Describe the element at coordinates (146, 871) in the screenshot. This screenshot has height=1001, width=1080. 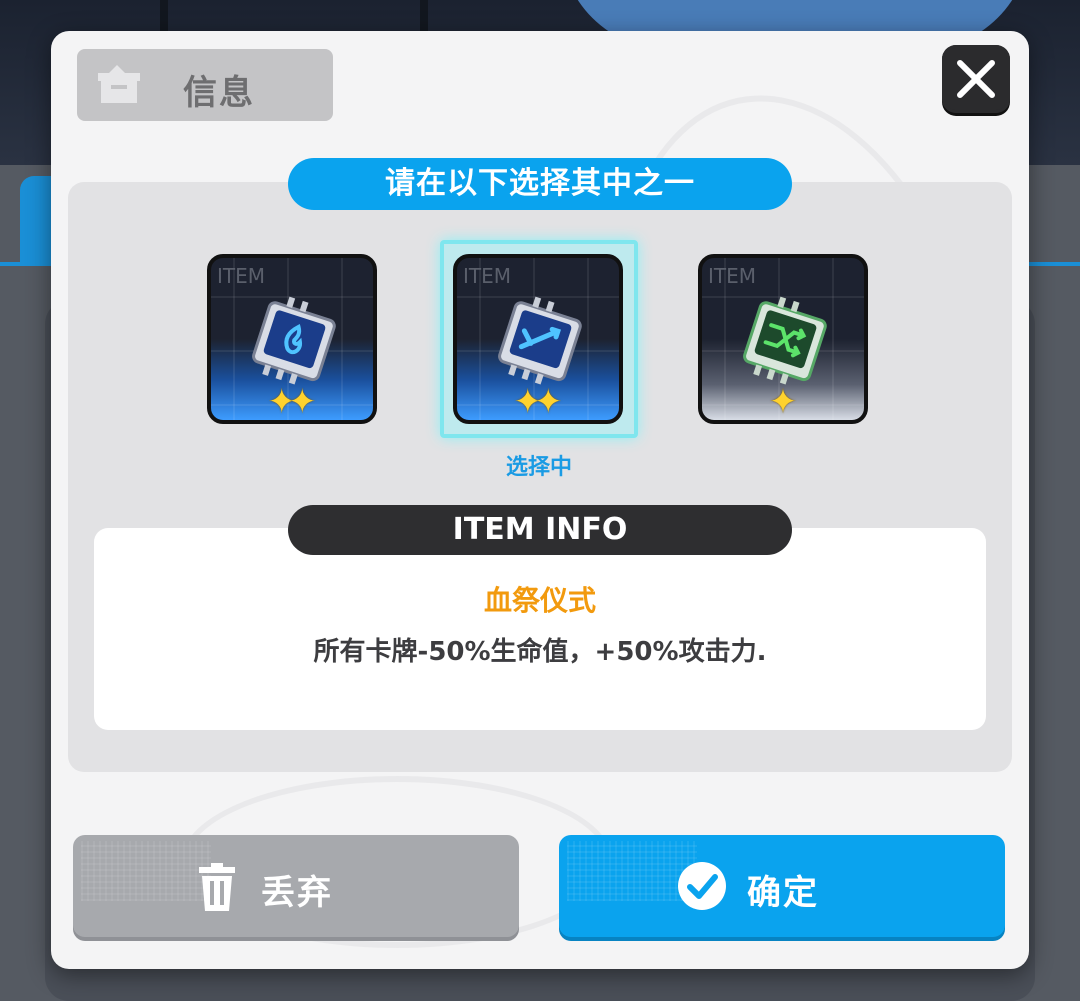
I see `button-texture` at that location.